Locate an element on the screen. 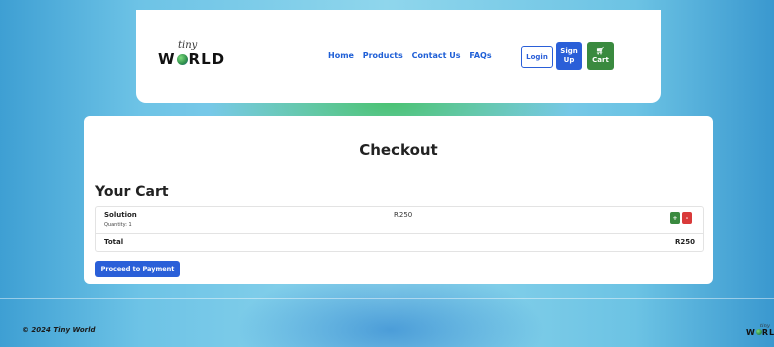 This screenshot has height=347, width=774. cart-label: Cart is located at coordinates (600, 60).